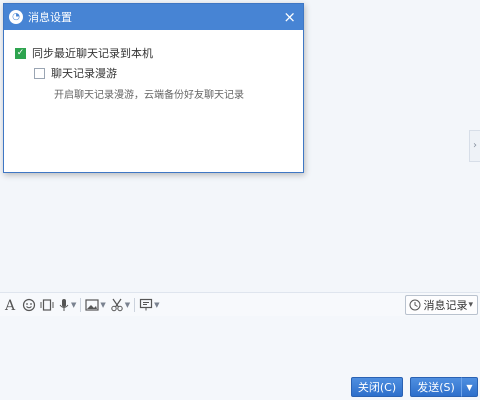  Describe the element at coordinates (20, 53) in the screenshot. I see `sync-local-checkbox: ✓` at that location.